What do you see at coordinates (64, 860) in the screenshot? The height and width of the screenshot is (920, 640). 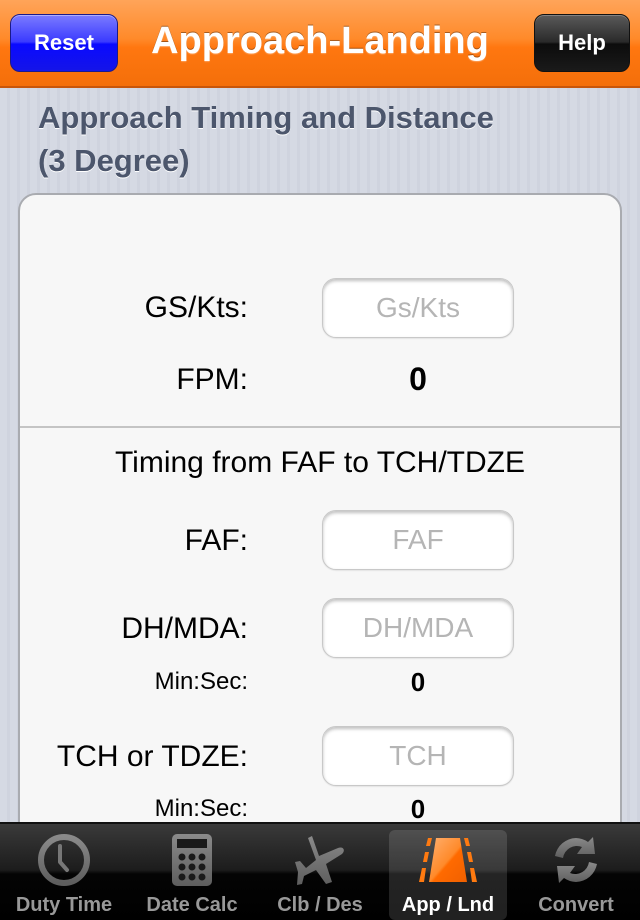 I see `clock-icon` at bounding box center [64, 860].